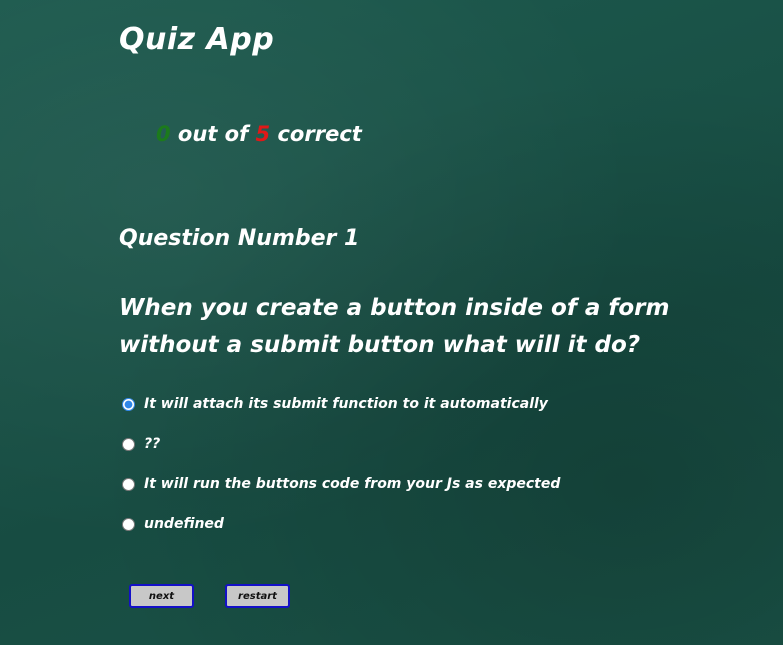 This screenshot has height=645, width=783. Describe the element at coordinates (163, 134) in the screenshot. I see `score-correct-count: 0` at that location.